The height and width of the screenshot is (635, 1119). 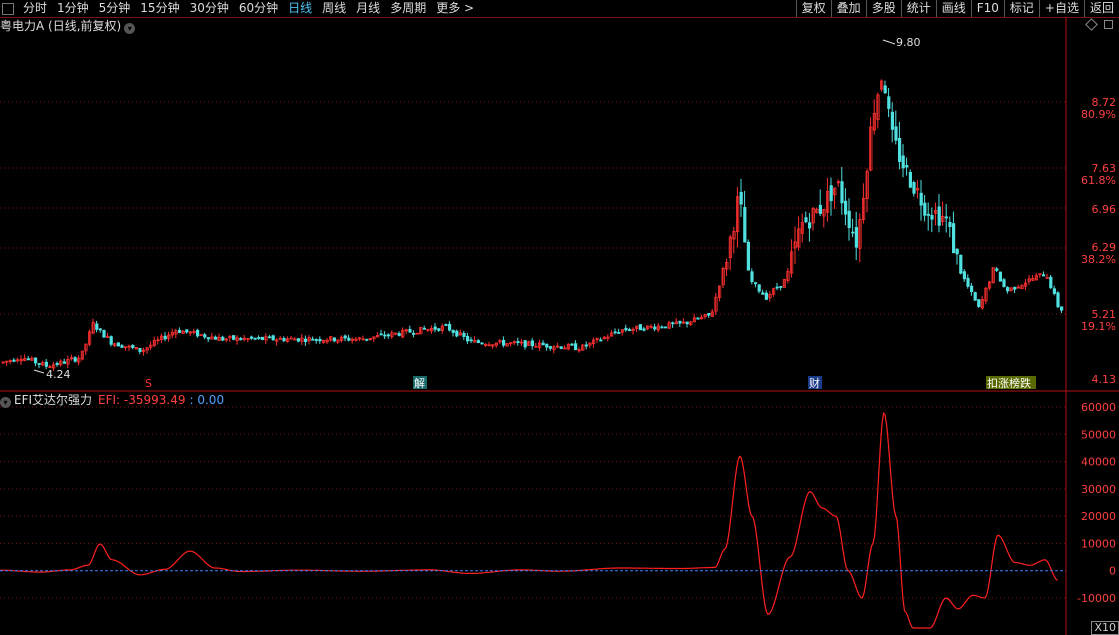 What do you see at coordinates (1098, 114) in the screenshot?
I see `price-axis-pct: 80.9%` at bounding box center [1098, 114].